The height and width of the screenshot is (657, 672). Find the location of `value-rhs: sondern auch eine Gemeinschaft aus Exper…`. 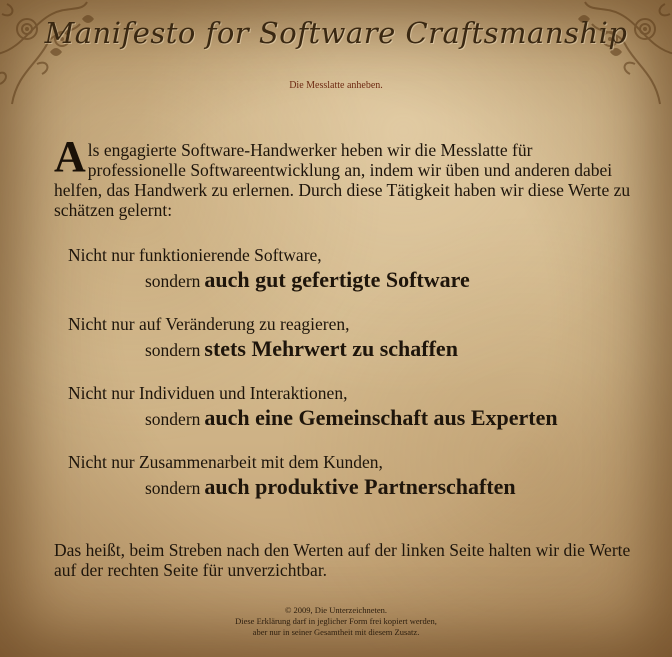

value-rhs: sondern auch eine Gemeinschaft aus Exper… is located at coordinates (389, 419).